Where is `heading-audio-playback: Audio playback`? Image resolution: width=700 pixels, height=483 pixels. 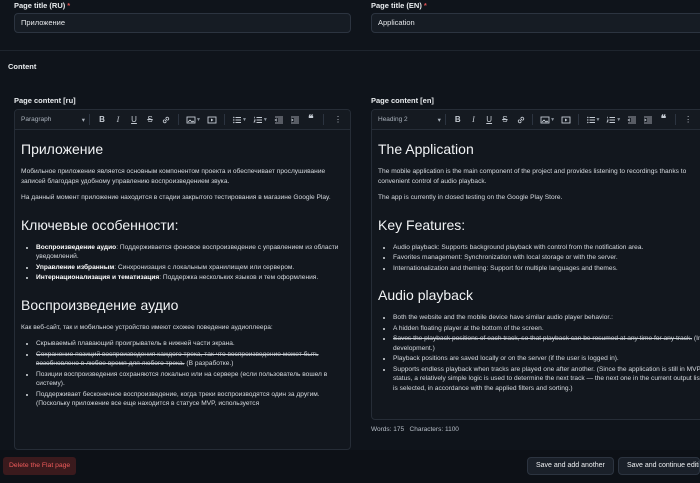
heading-audio-playback: Audio playback is located at coordinates (425, 295).